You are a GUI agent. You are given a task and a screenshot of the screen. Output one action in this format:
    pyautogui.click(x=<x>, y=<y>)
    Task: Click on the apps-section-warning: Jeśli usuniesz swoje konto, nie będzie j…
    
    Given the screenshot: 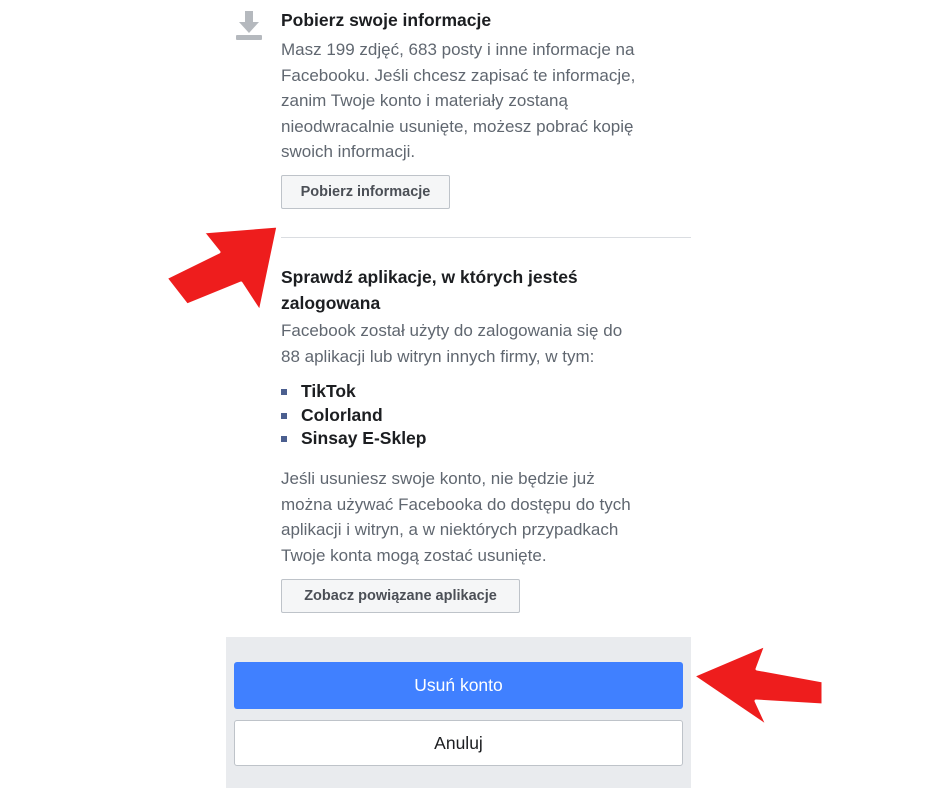 What is the action you would take?
    pyautogui.click(x=456, y=517)
    